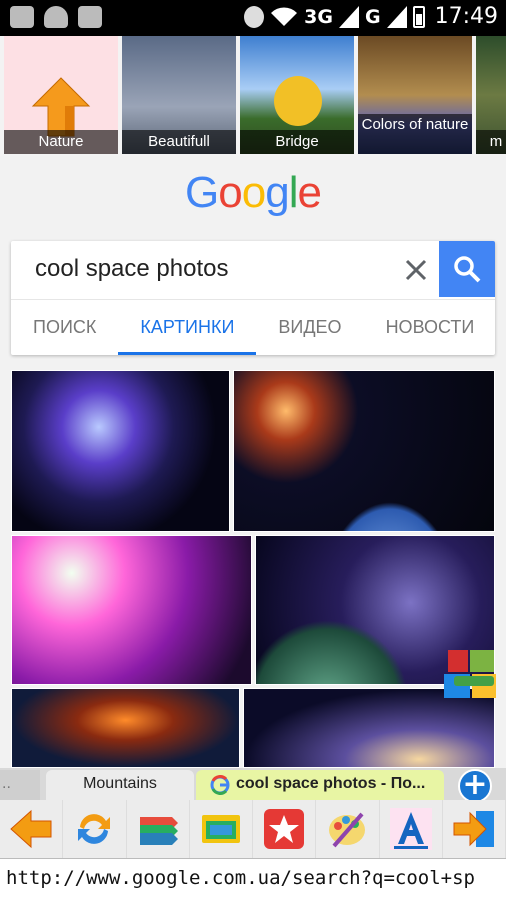 The image size is (506, 900). I want to click on network-type-1: 3G, so click(318, 16).